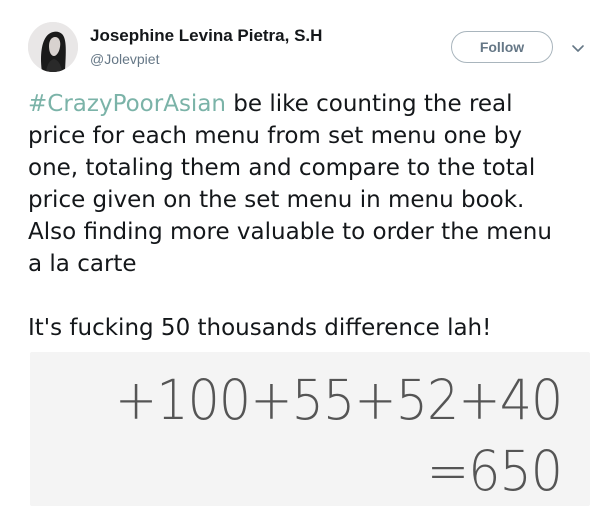  Describe the element at coordinates (275, 136) in the screenshot. I see `tweet-line-2: price for each menu from set menu one by` at that location.